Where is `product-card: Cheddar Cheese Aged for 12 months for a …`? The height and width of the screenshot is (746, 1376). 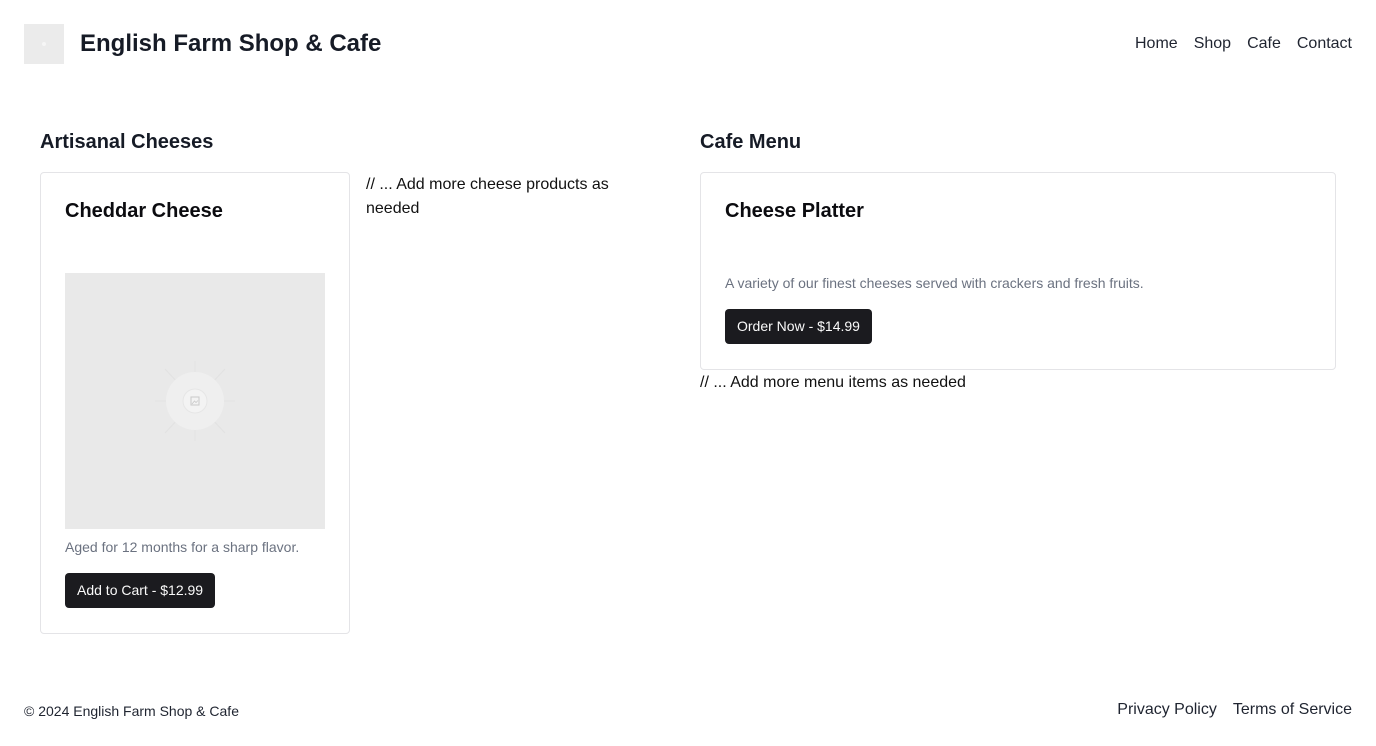
product-card: Cheddar Cheese Aged for 12 months for a … is located at coordinates (195, 403).